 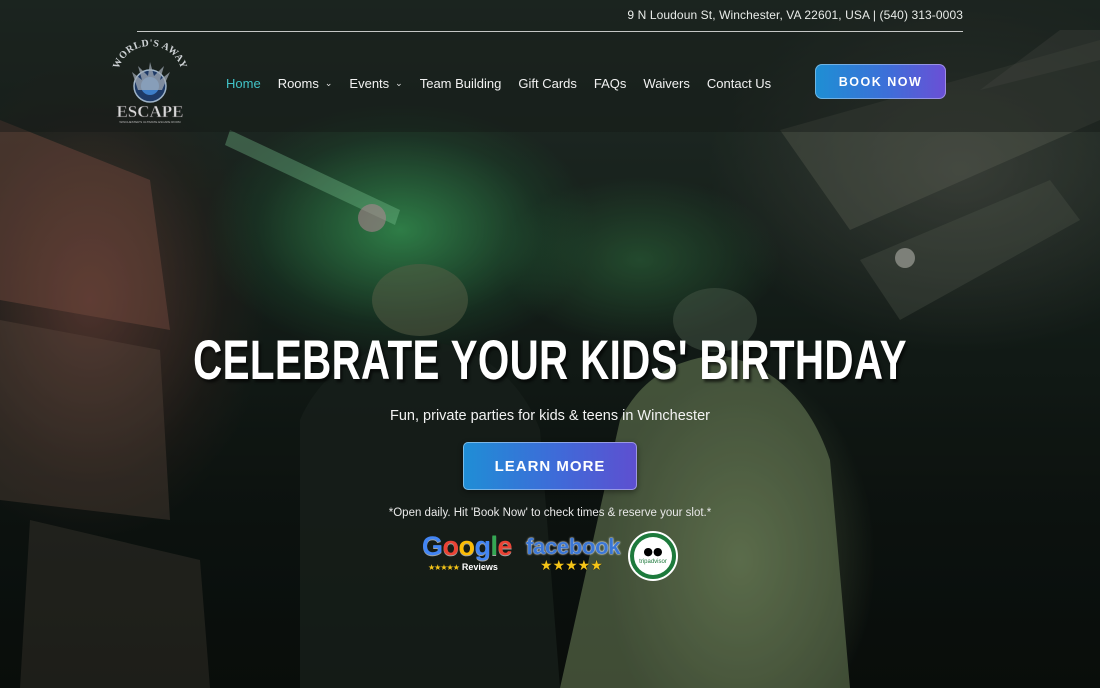 I want to click on tripadvisor-name: tripadvisor, so click(x=653, y=562).